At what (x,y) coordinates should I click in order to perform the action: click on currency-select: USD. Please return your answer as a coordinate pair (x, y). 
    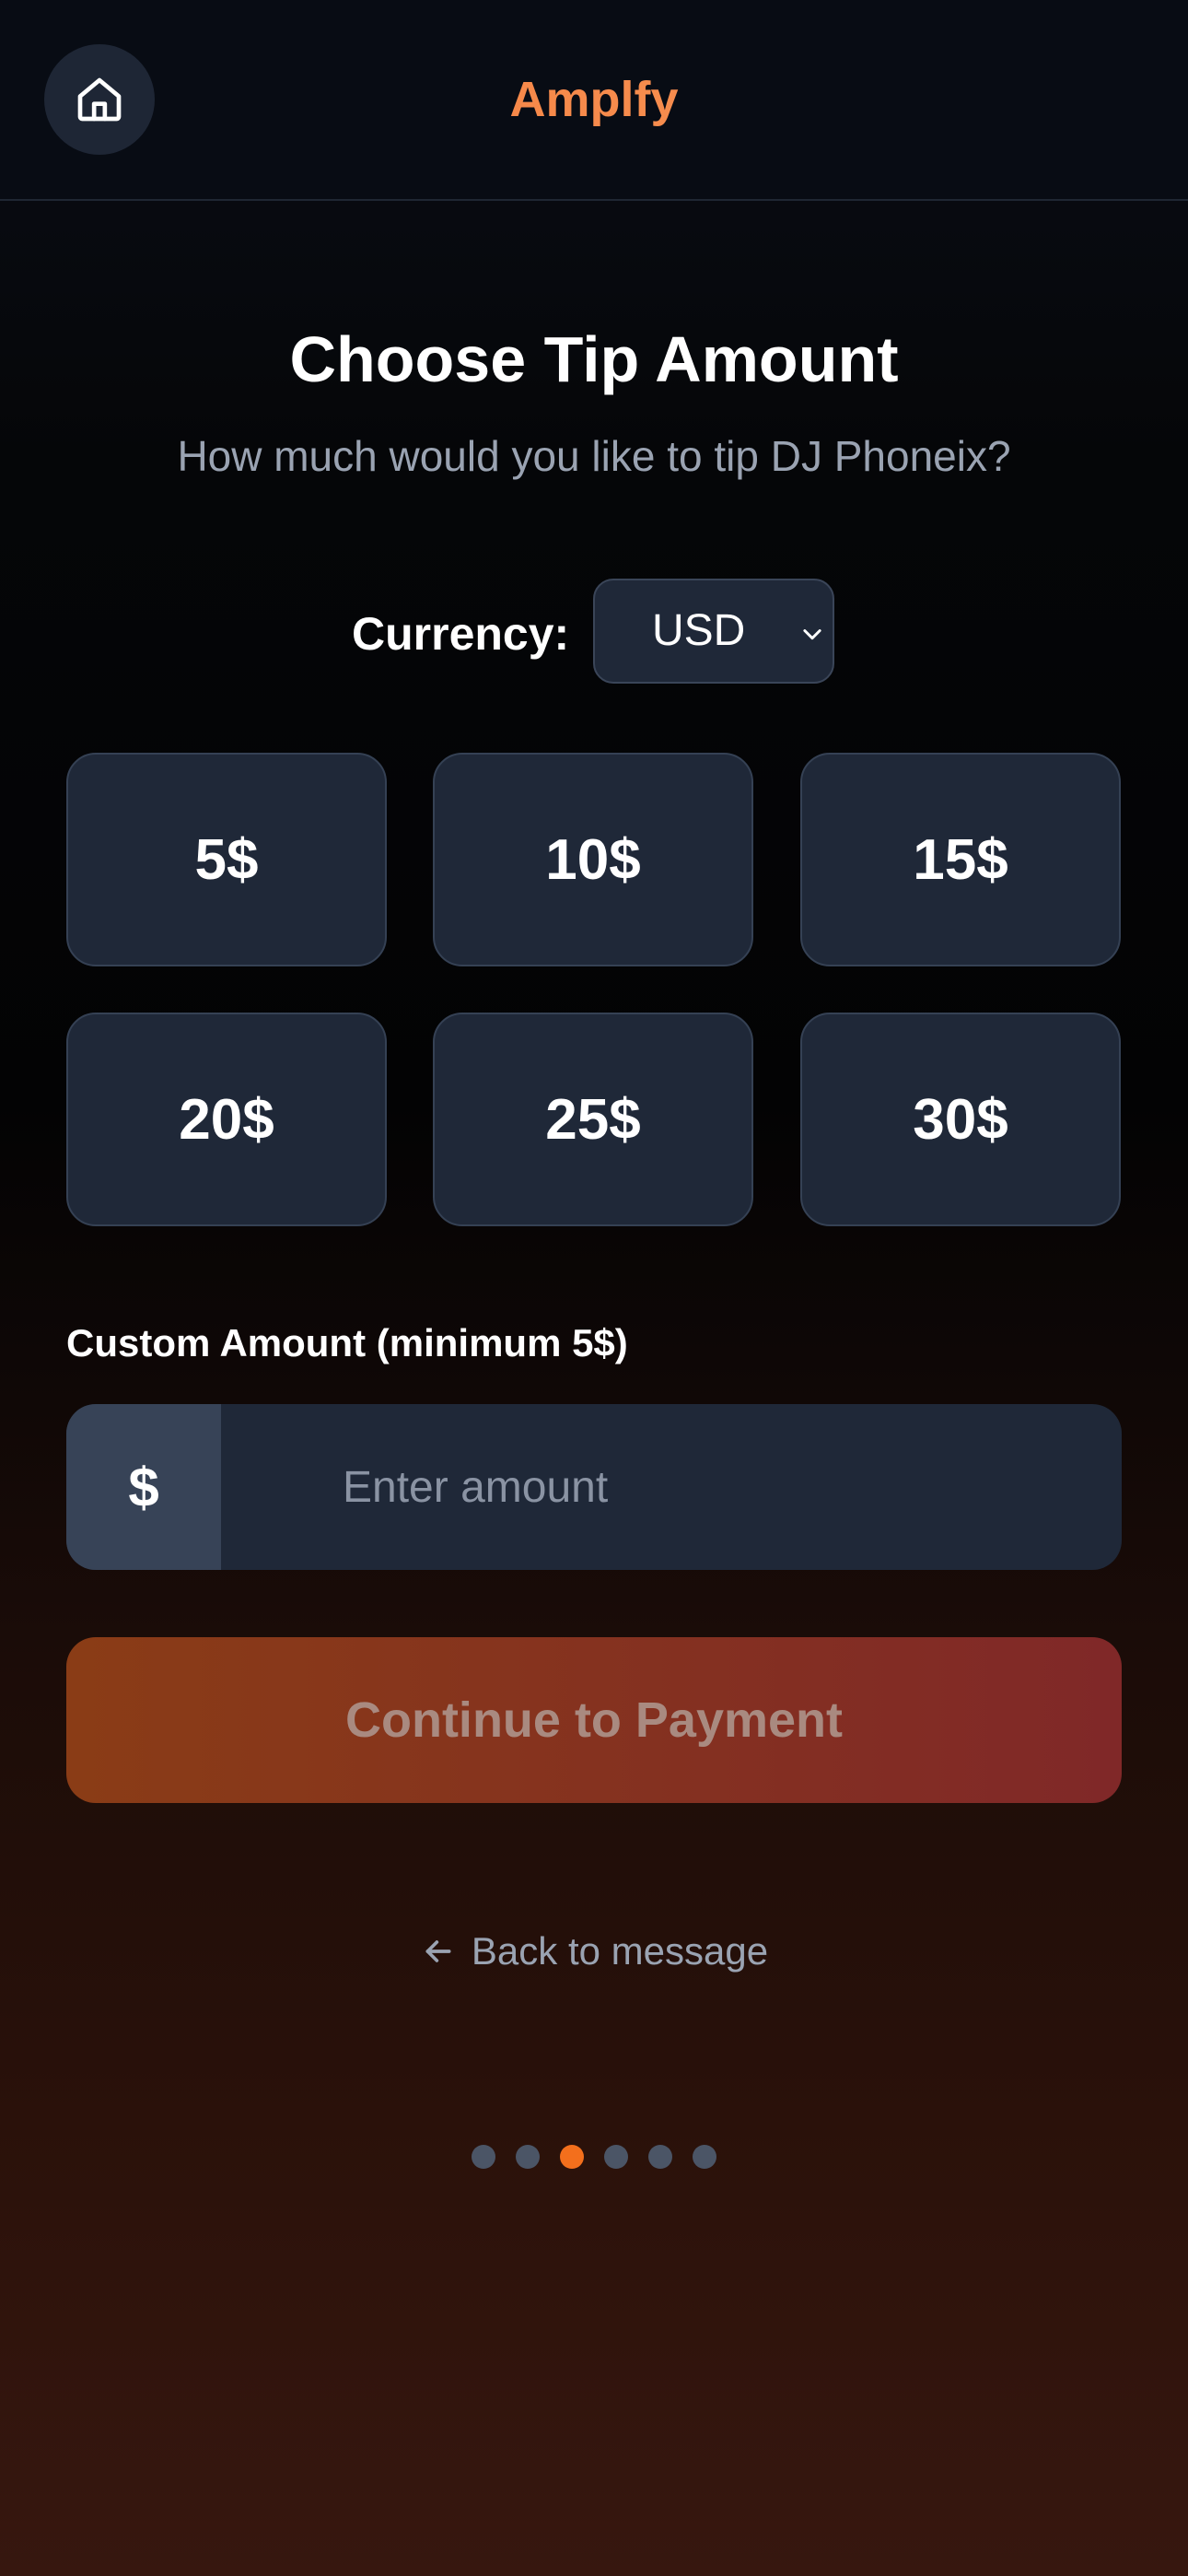
    Looking at the image, I should click on (713, 631).